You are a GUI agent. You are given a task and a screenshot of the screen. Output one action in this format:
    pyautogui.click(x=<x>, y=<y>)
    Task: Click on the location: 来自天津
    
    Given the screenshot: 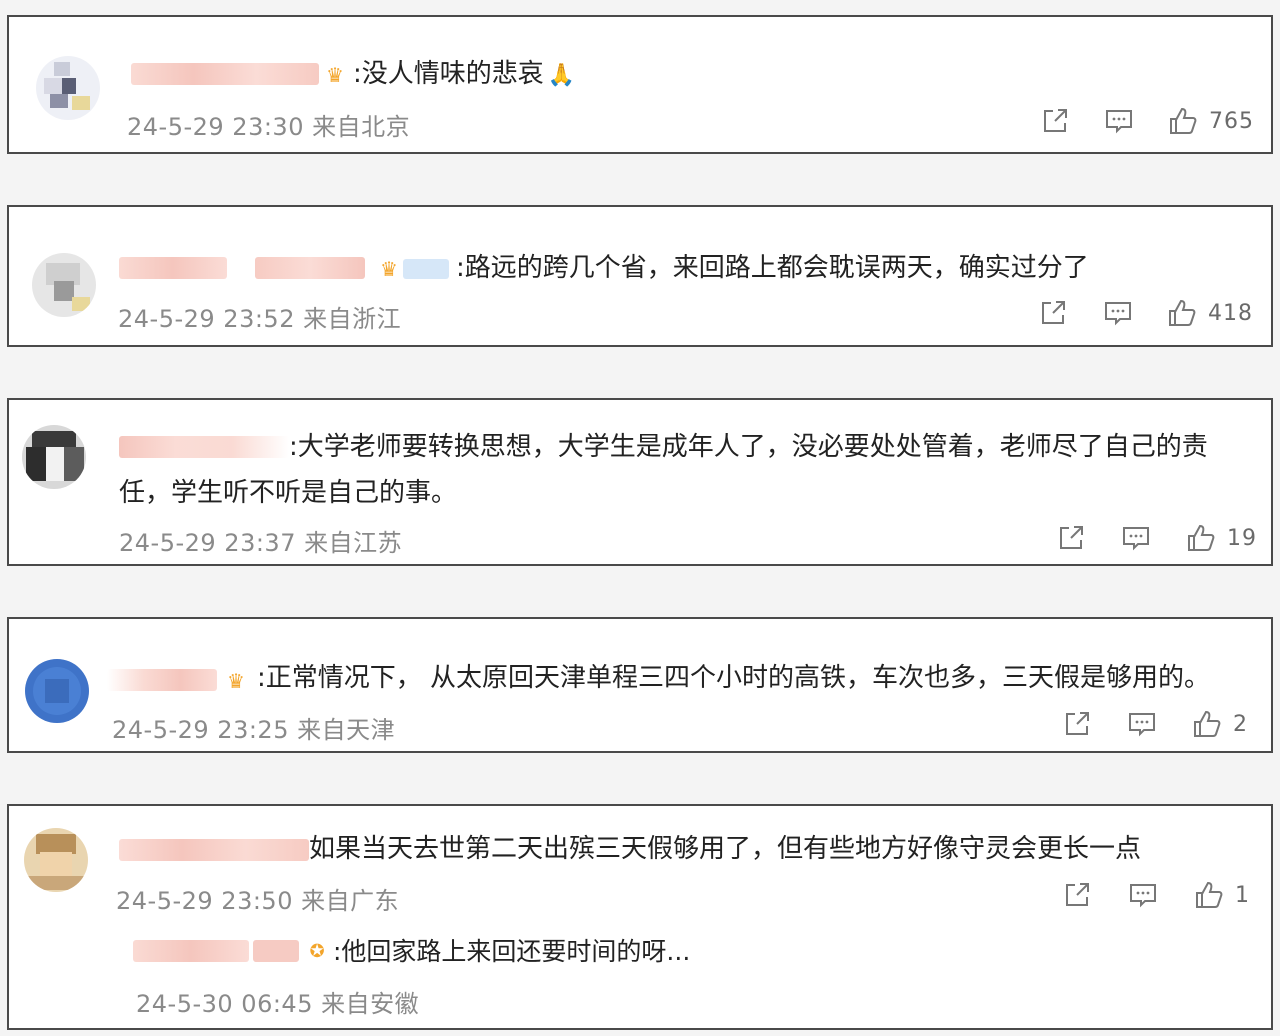 What is the action you would take?
    pyautogui.click(x=346, y=730)
    